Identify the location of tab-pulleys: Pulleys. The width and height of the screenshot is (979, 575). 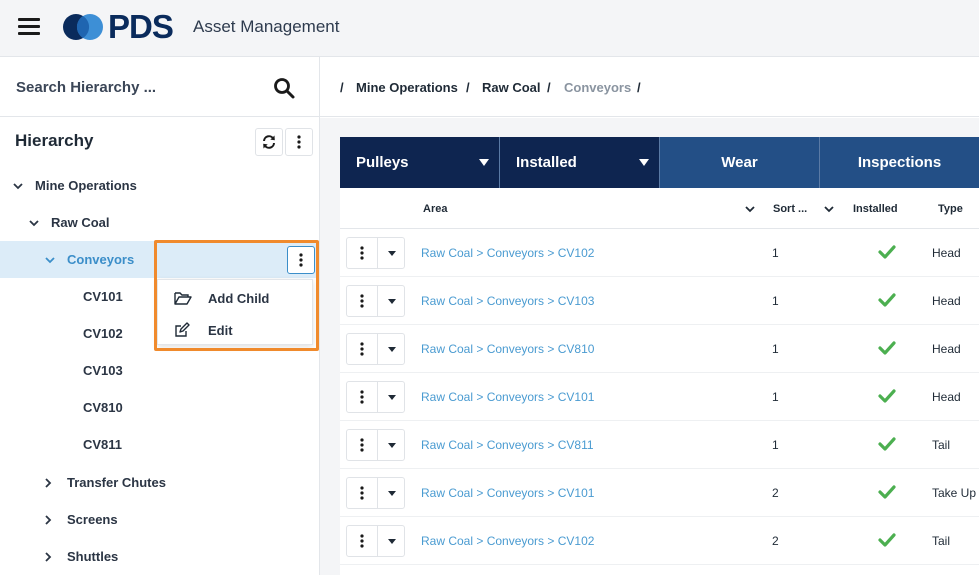
(420, 162).